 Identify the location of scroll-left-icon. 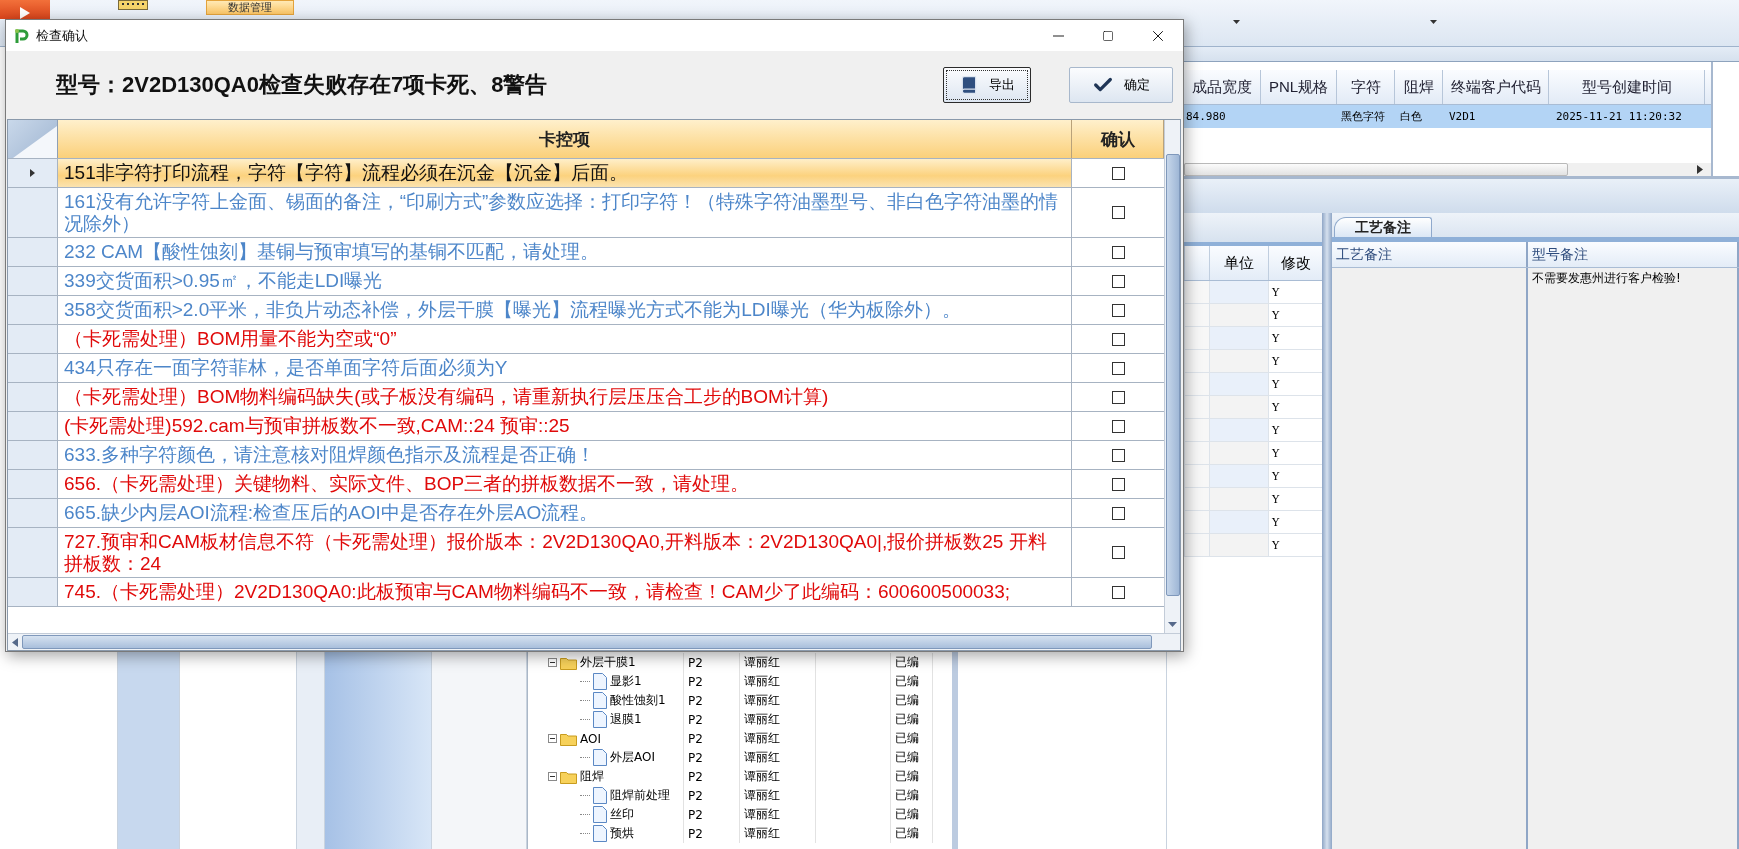
(15, 642).